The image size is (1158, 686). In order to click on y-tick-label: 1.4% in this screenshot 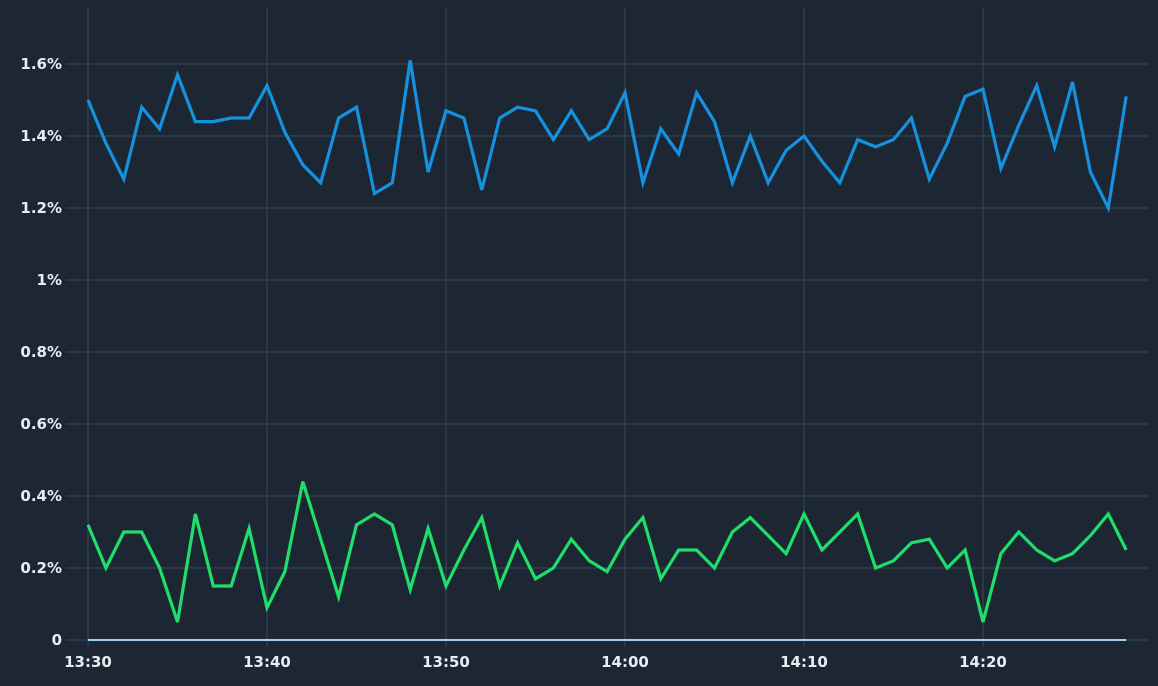, I will do `click(41, 136)`.